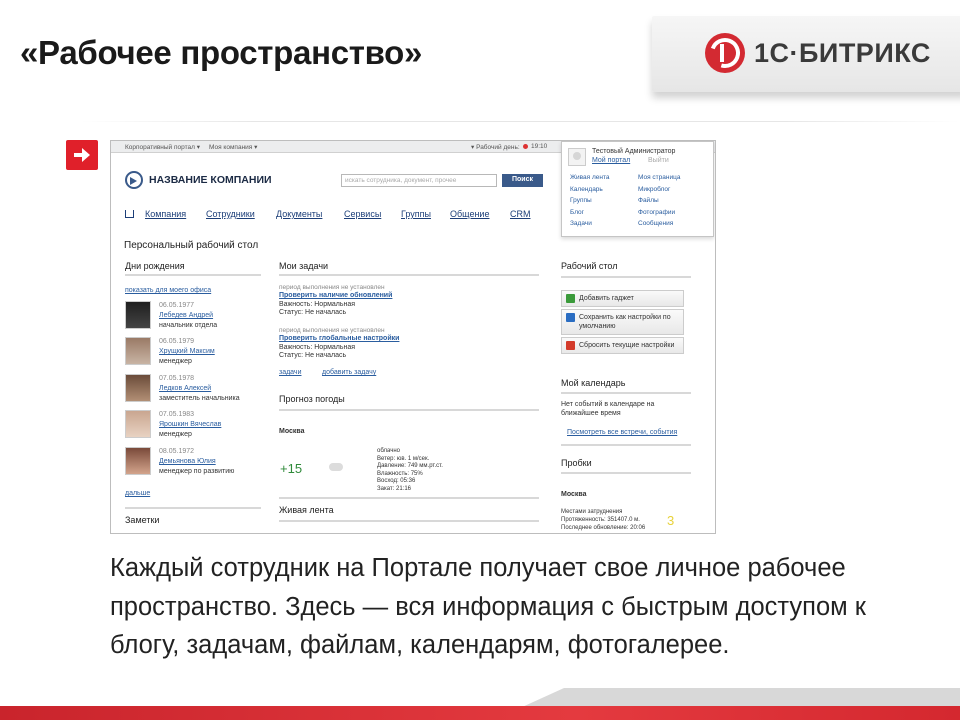 The height and width of the screenshot is (720, 960). What do you see at coordinates (199, 398) in the screenshot?
I see `person-role: заместитель начальника` at bounding box center [199, 398].